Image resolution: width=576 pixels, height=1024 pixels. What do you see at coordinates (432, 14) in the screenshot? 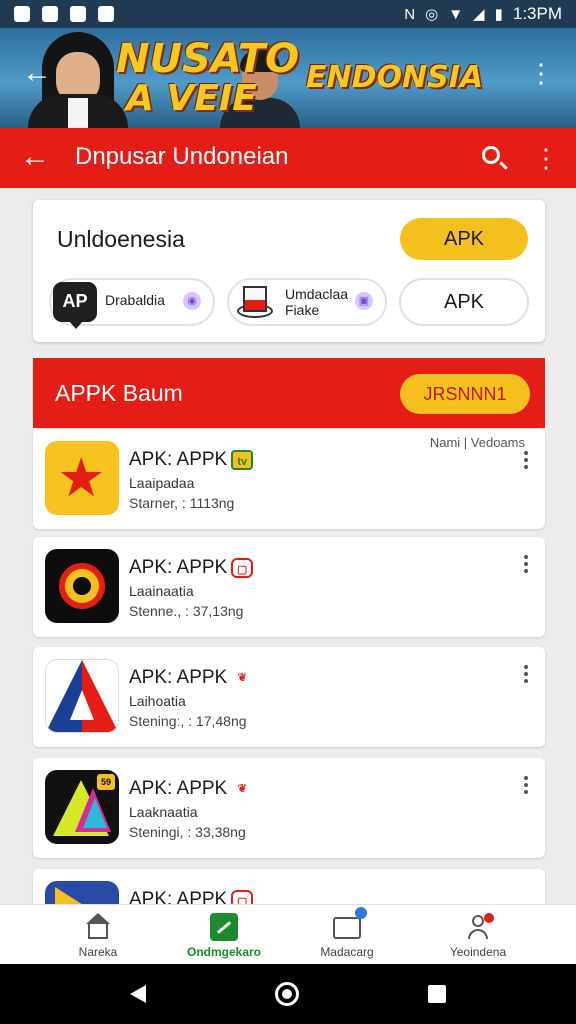
I see `alarm-icon: ◎` at bounding box center [432, 14].